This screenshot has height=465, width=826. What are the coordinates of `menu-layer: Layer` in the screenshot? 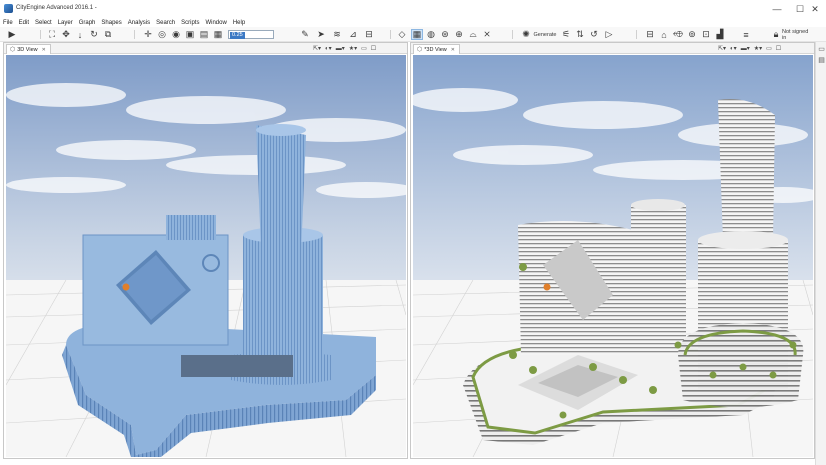 It's located at (65, 23).